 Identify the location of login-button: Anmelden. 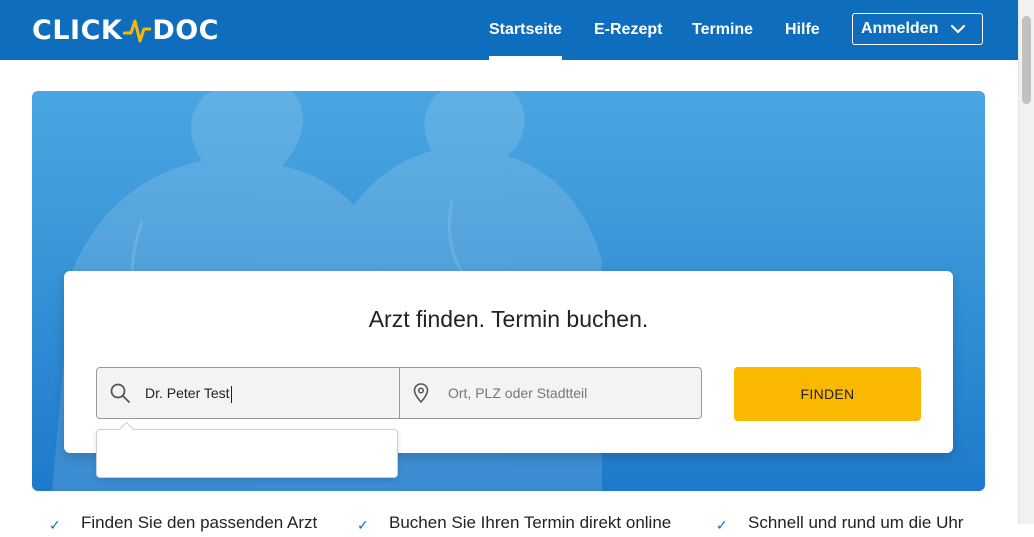
(917, 29).